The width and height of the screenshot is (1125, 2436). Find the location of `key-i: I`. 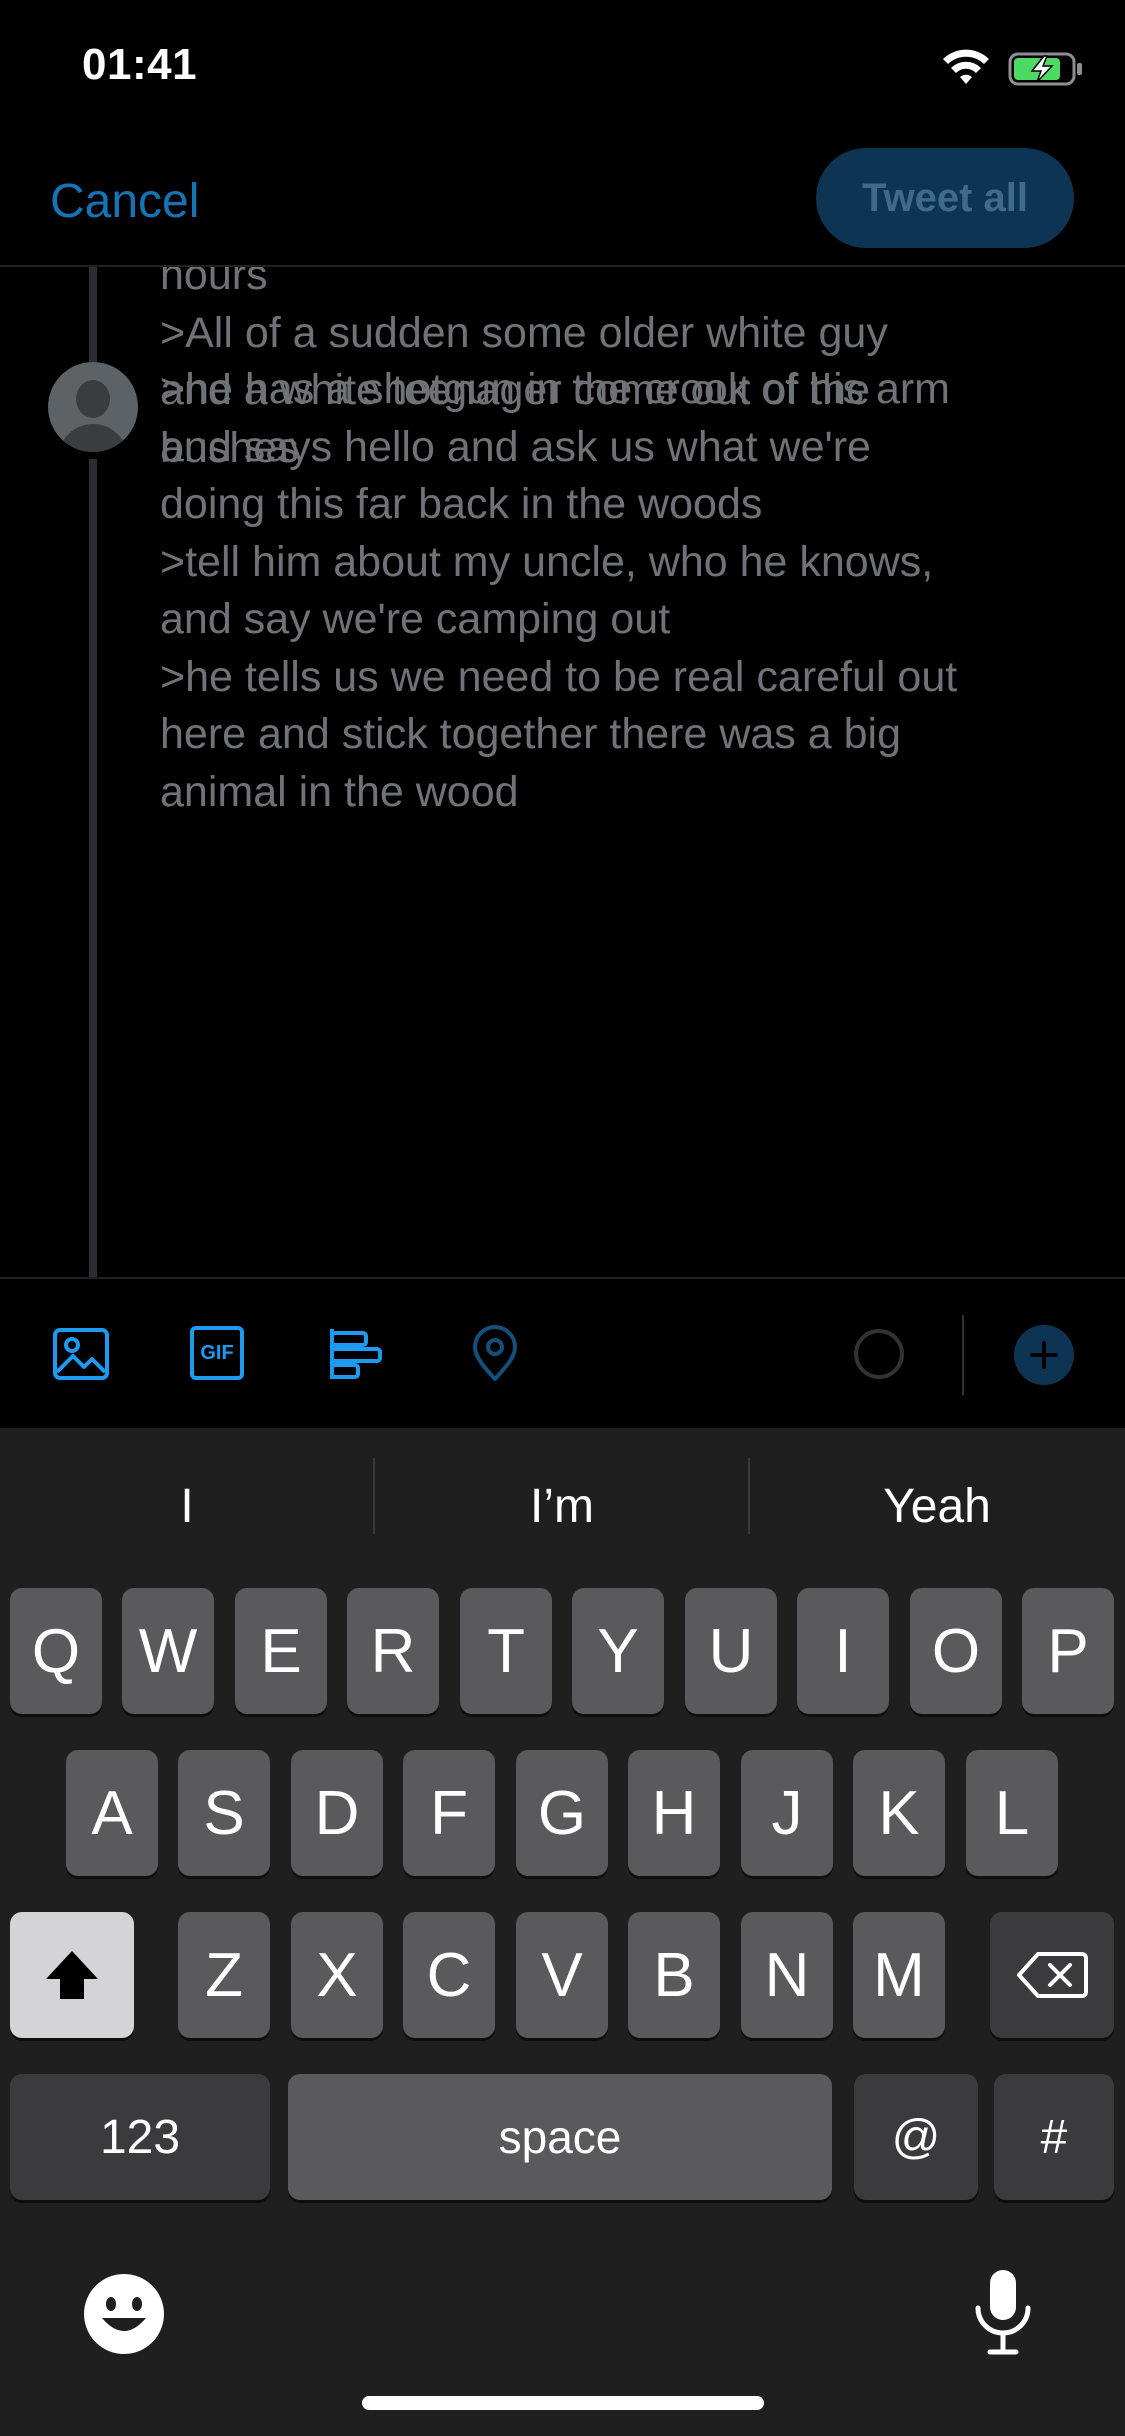

key-i: I is located at coordinates (843, 1651).